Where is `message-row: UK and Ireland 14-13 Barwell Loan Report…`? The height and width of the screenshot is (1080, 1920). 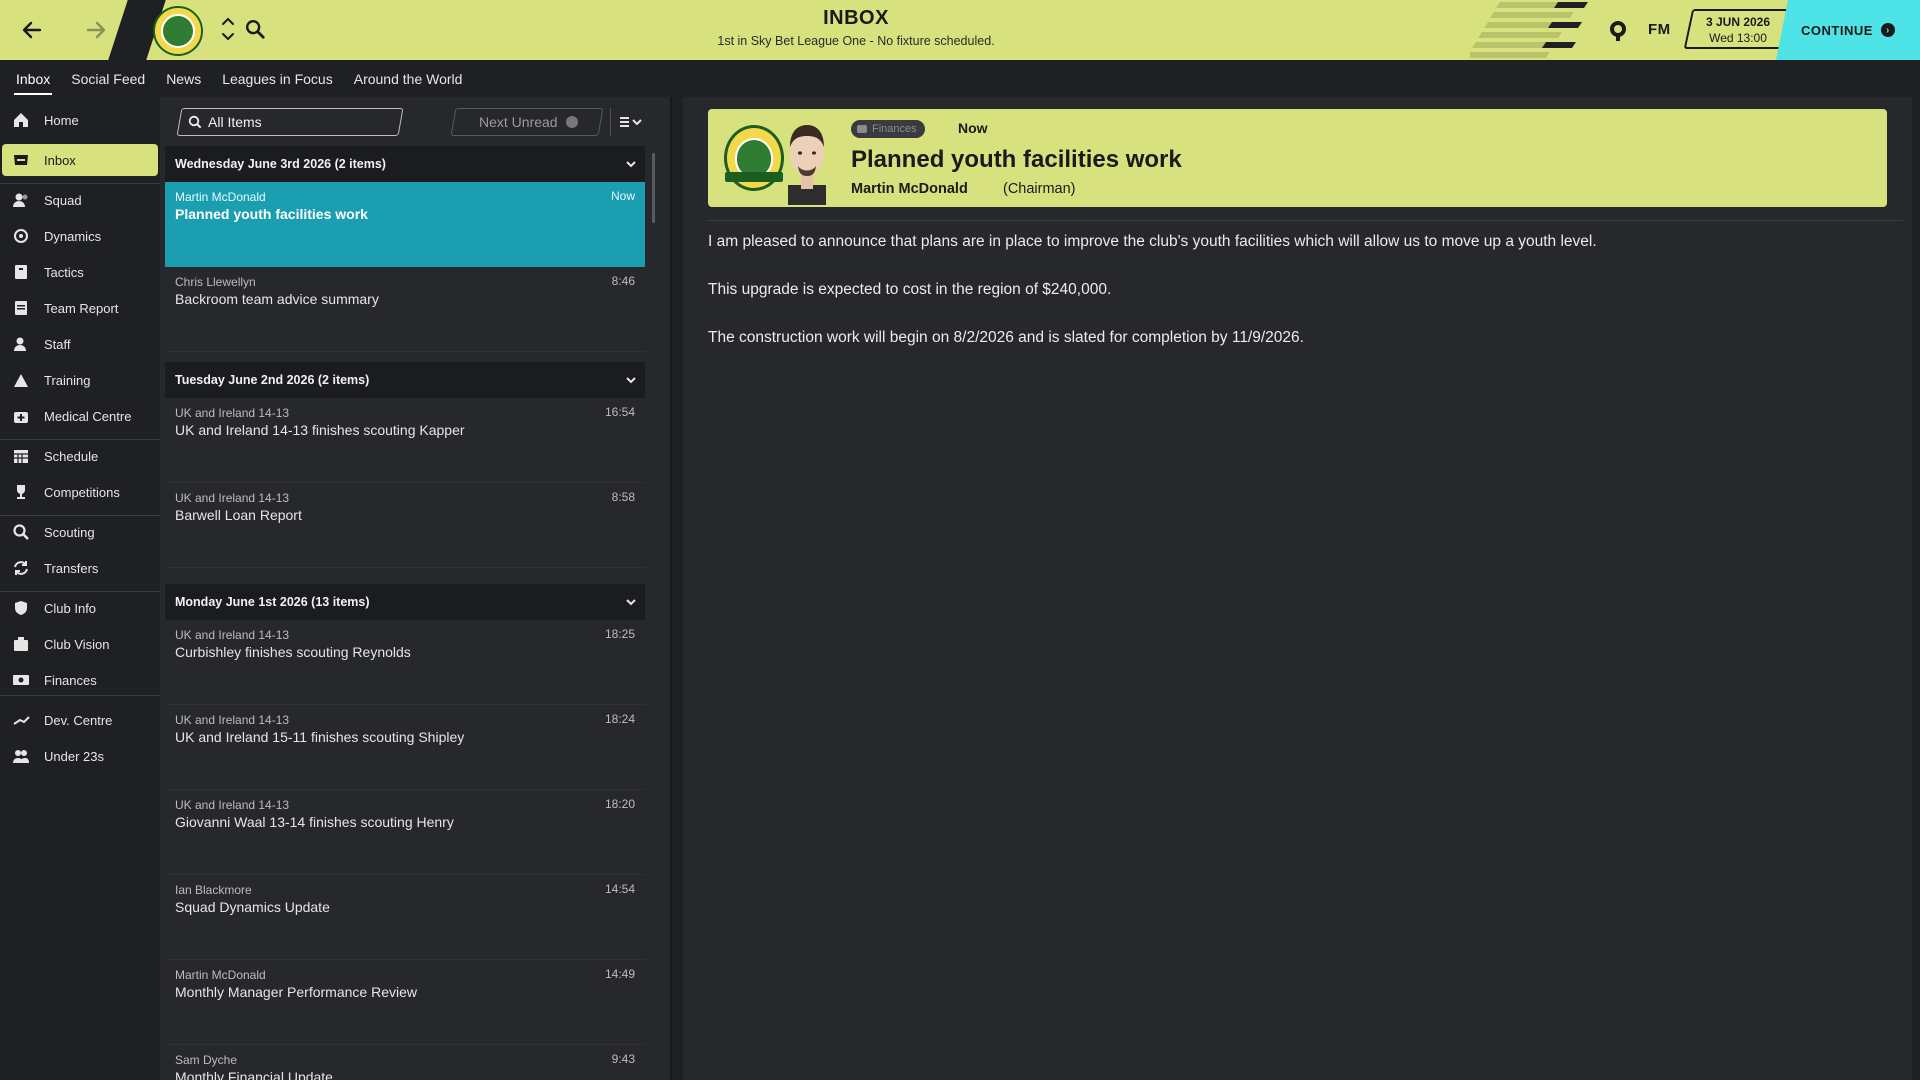
message-row: UK and Ireland 14-13 Barwell Loan Report… is located at coordinates (405, 525).